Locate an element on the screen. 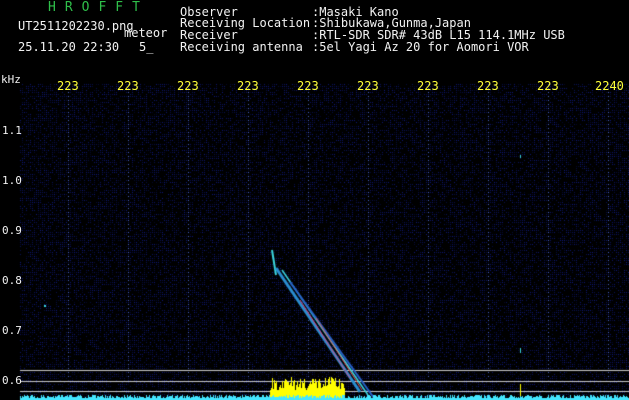 This screenshot has width=629, height=400. antenna-label: Receiving antenna is located at coordinates (241, 47).